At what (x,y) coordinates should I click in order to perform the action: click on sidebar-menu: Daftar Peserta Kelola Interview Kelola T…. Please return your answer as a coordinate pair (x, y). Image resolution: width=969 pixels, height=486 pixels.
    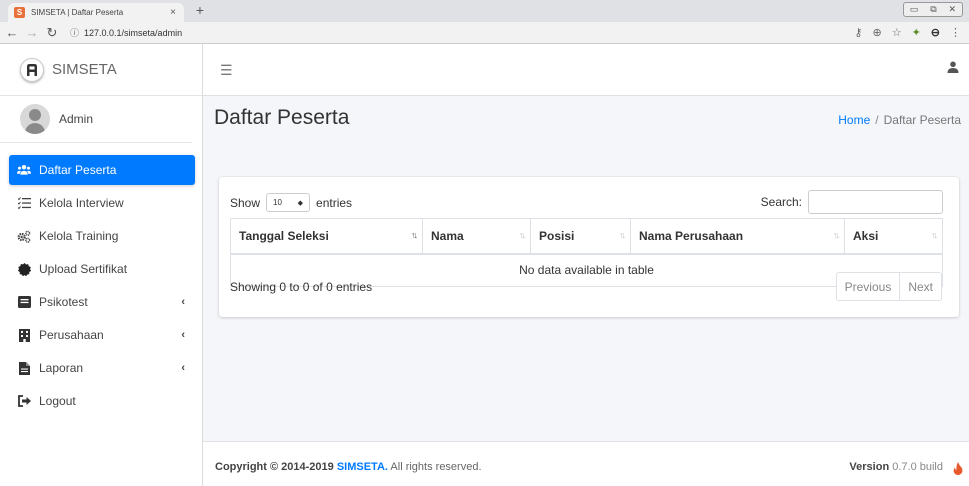
    Looking at the image, I should click on (101, 279).